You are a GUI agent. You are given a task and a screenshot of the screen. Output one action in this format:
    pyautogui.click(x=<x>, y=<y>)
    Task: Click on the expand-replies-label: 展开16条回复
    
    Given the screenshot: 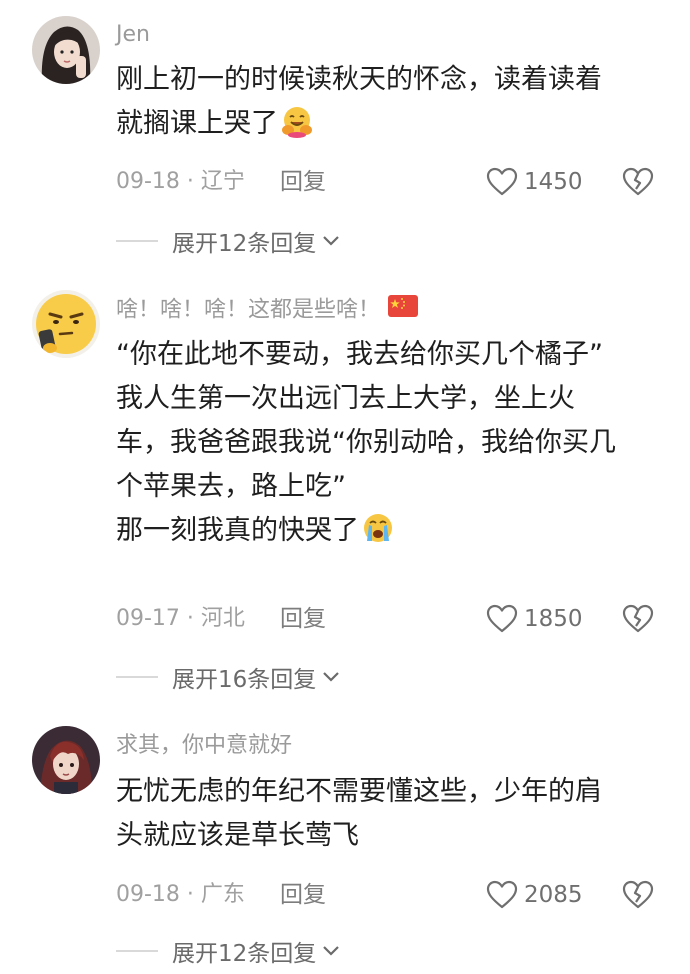 What is the action you would take?
    pyautogui.click(x=244, y=680)
    